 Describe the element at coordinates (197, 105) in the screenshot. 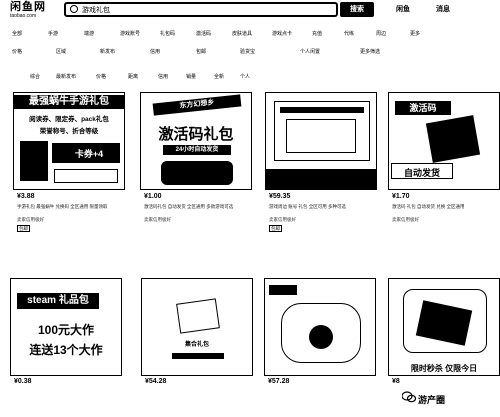

I see `thumb-banner: 东方幻想乡` at that location.